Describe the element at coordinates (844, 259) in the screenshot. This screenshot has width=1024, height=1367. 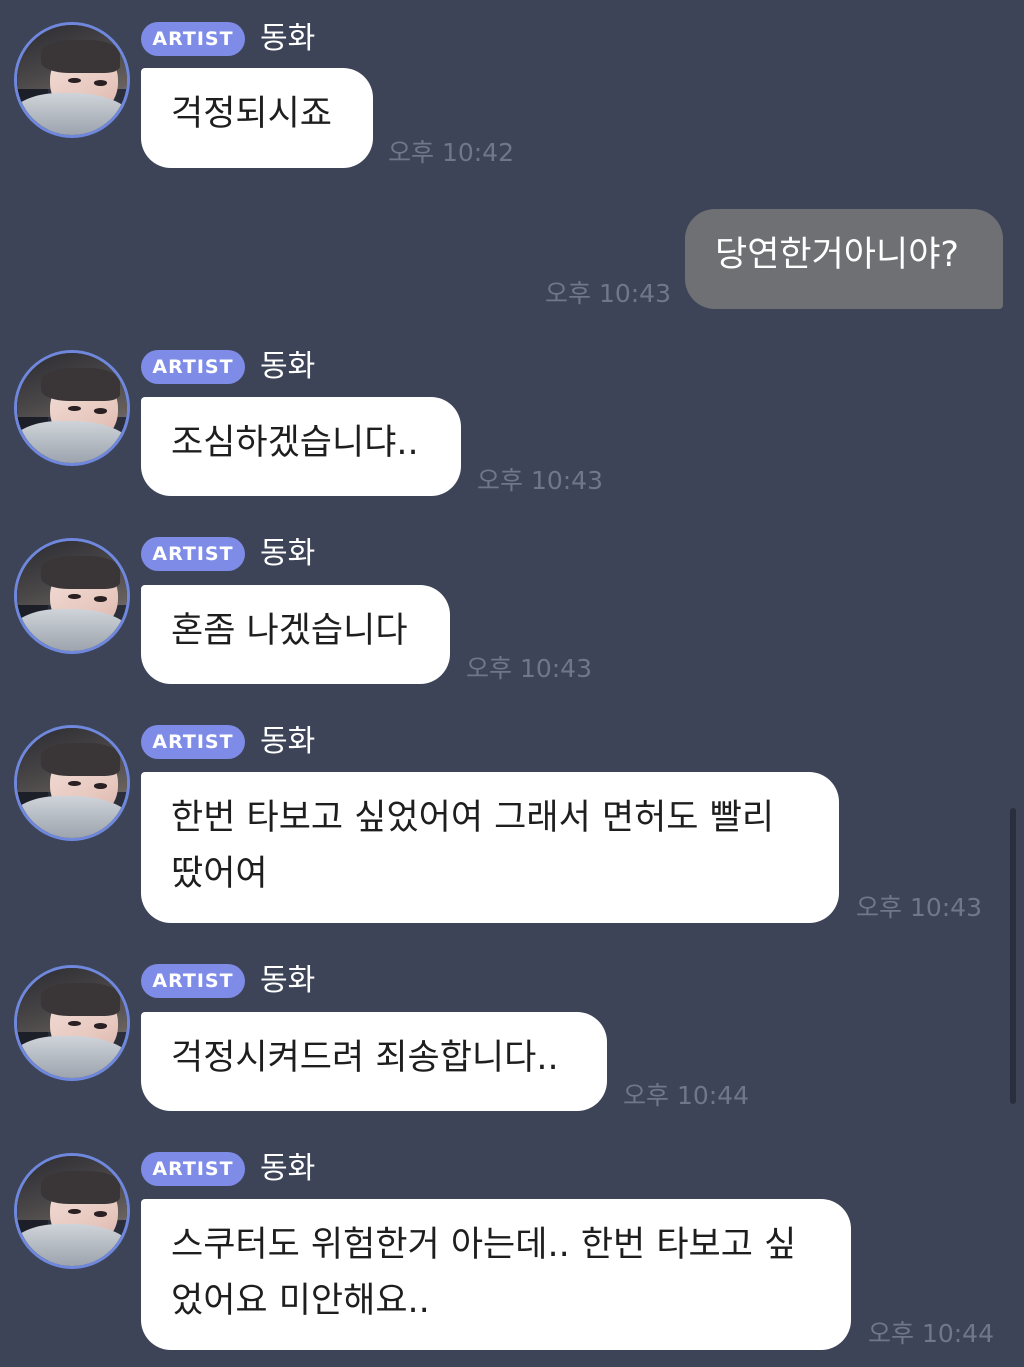
I see `message-bubble-outgoing: 당연한거아니야?` at that location.